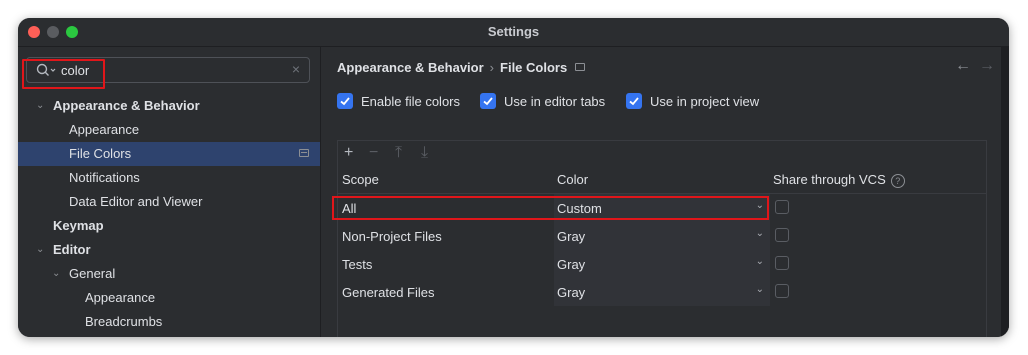 The width and height of the screenshot is (1028, 355). I want to click on arrow-up-icon: ⤒, so click(398, 153).